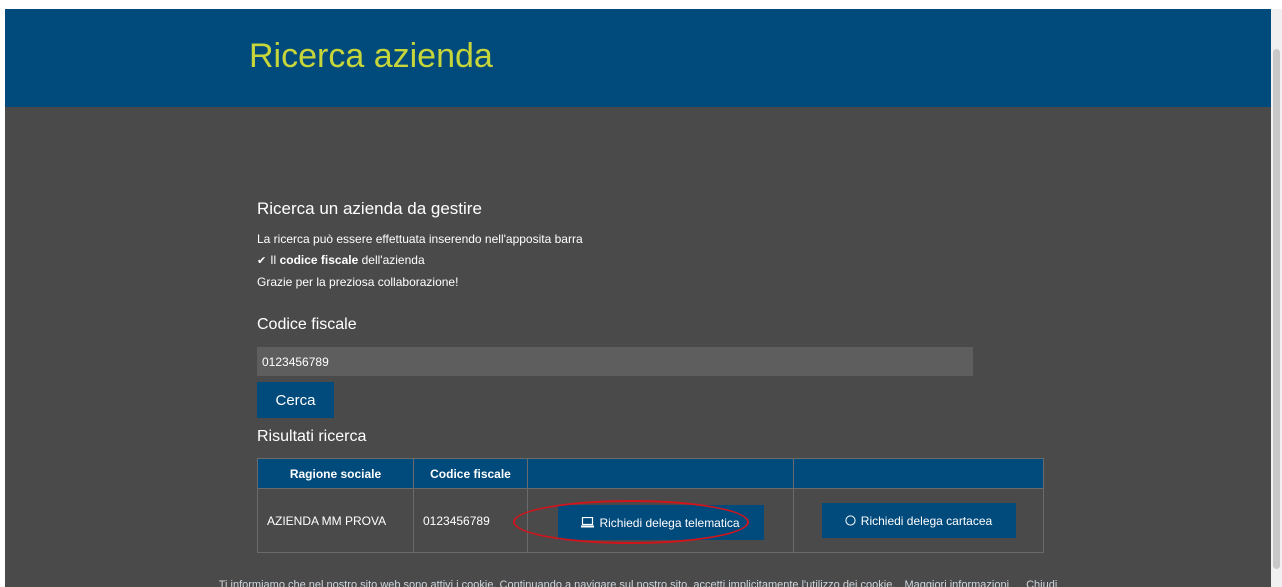 The image size is (1282, 587). I want to click on codice-fiscale-input, so click(615, 361).